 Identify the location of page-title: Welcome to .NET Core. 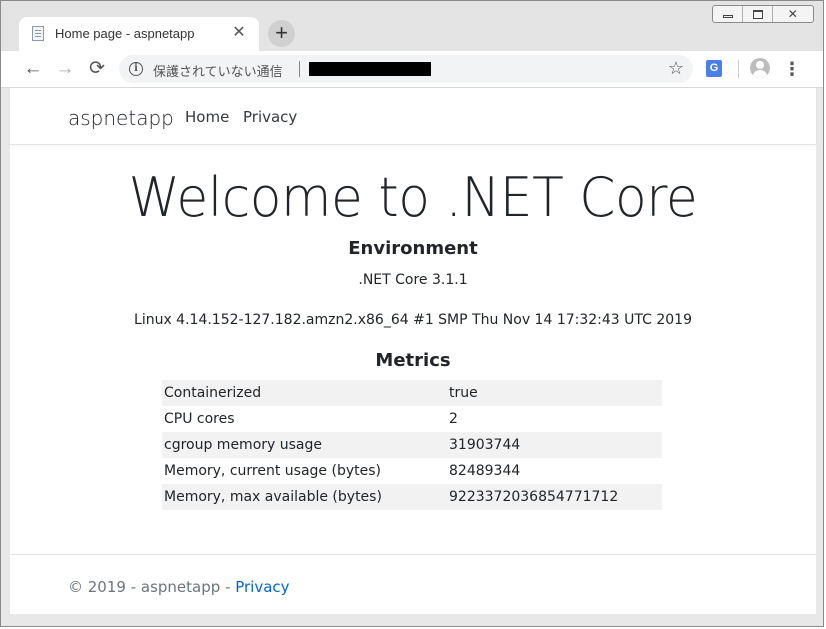
(413, 197).